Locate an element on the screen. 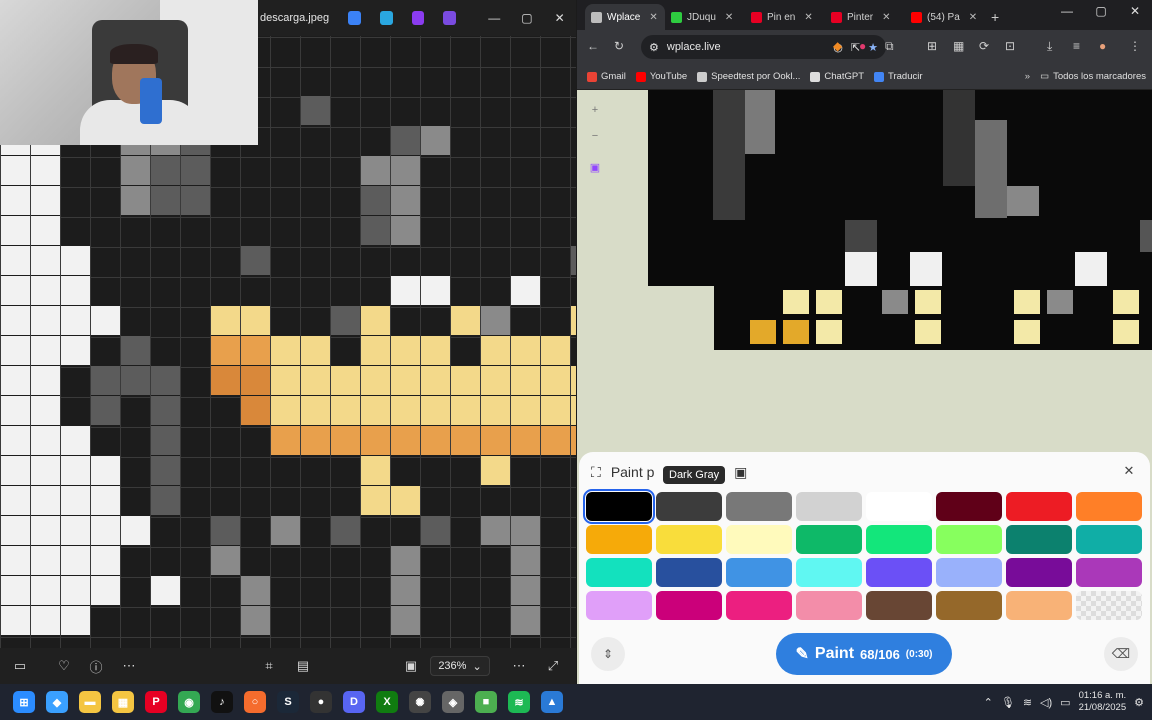  back-icon: ← is located at coordinates (593, 46).